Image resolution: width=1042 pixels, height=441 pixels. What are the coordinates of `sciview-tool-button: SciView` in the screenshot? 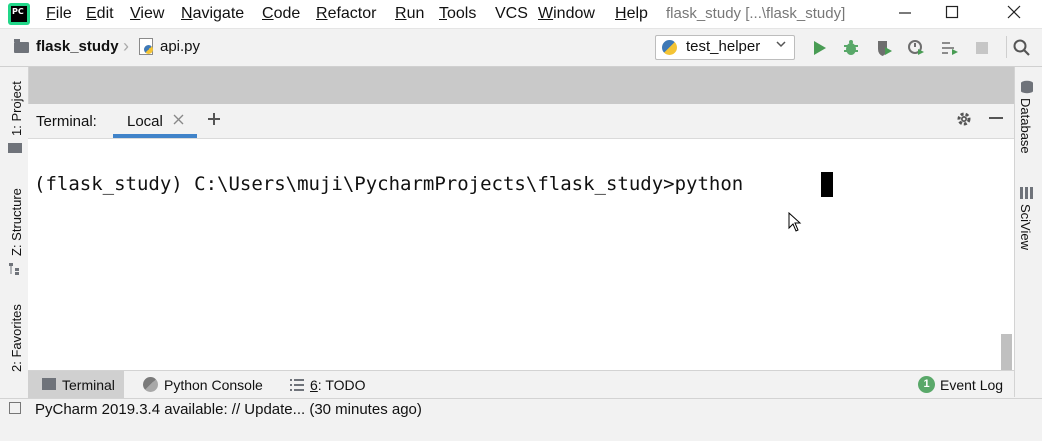 It's located at (1025, 227).